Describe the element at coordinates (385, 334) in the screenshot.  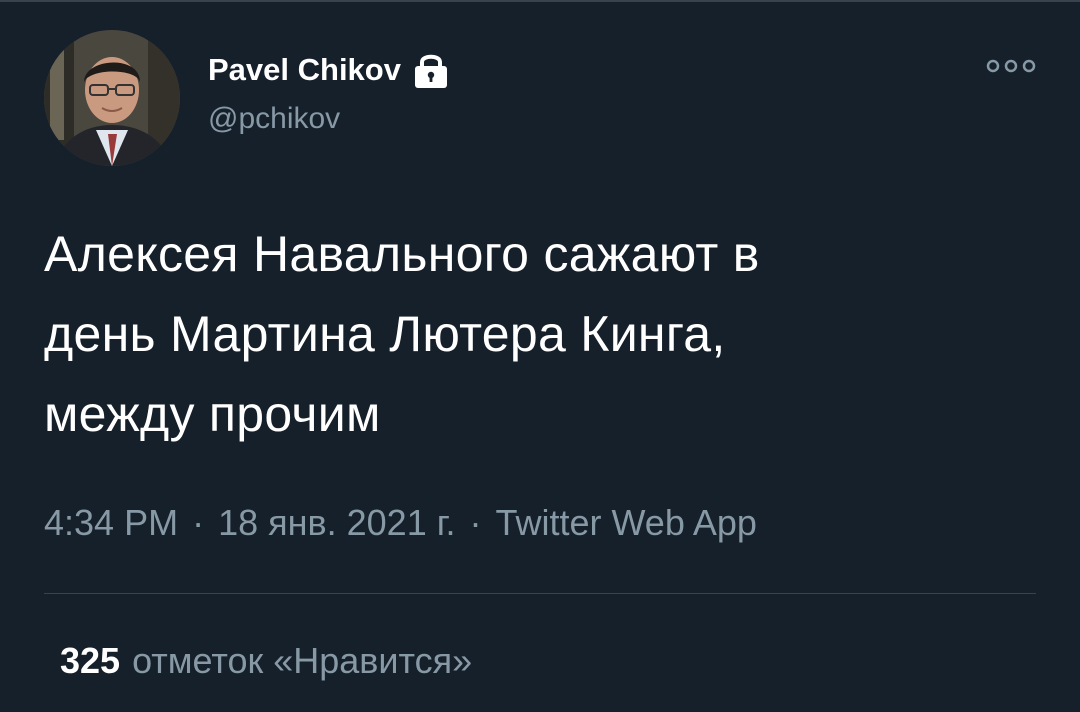
I see `tweet-text-line: день Мартина Лютера Кинга,` at that location.